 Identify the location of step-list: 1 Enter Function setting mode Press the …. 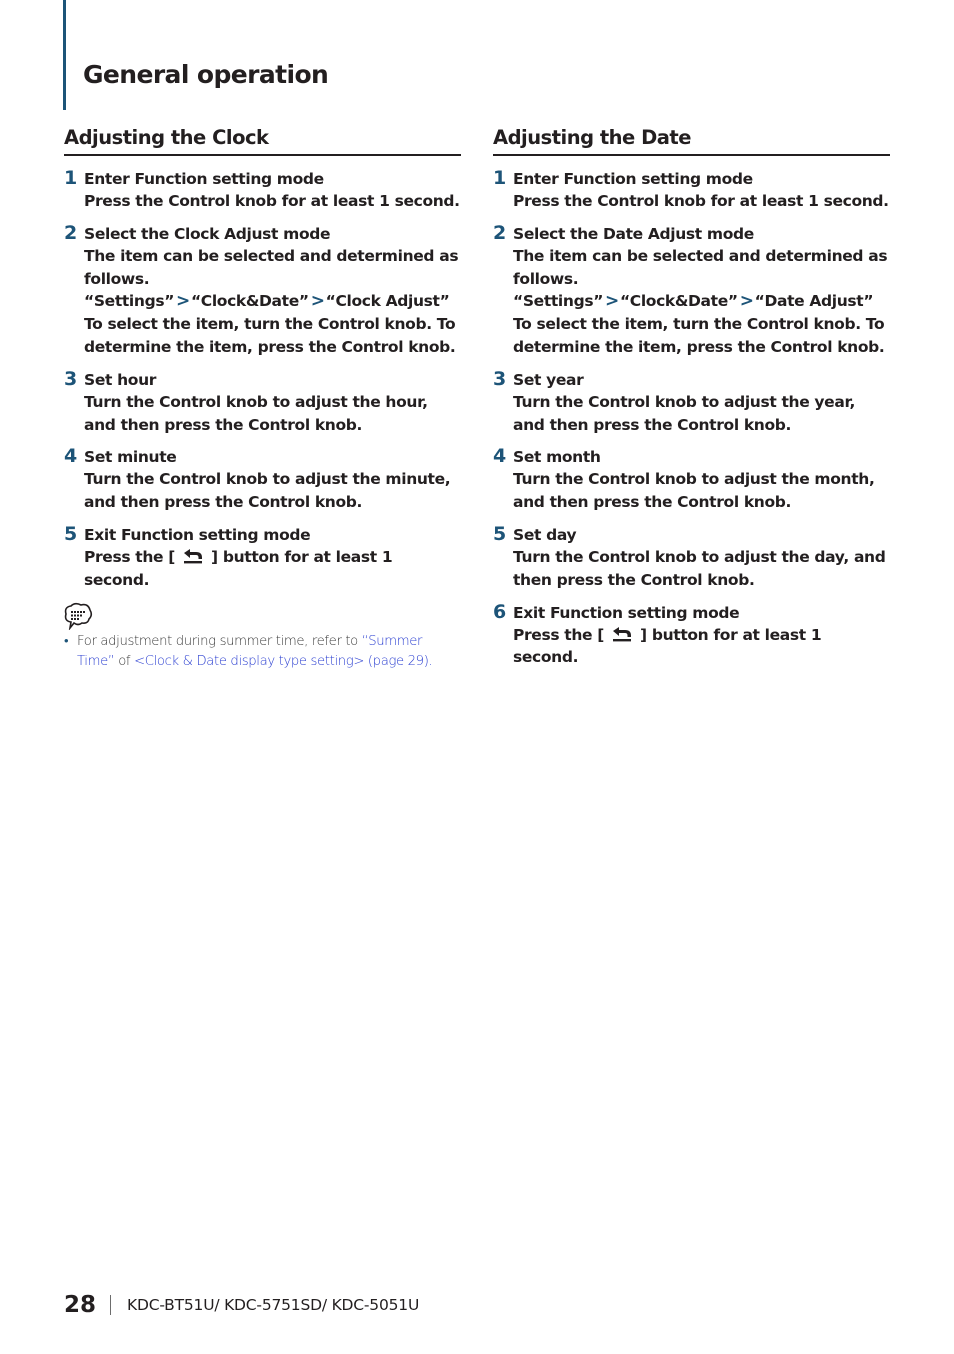
(262, 379).